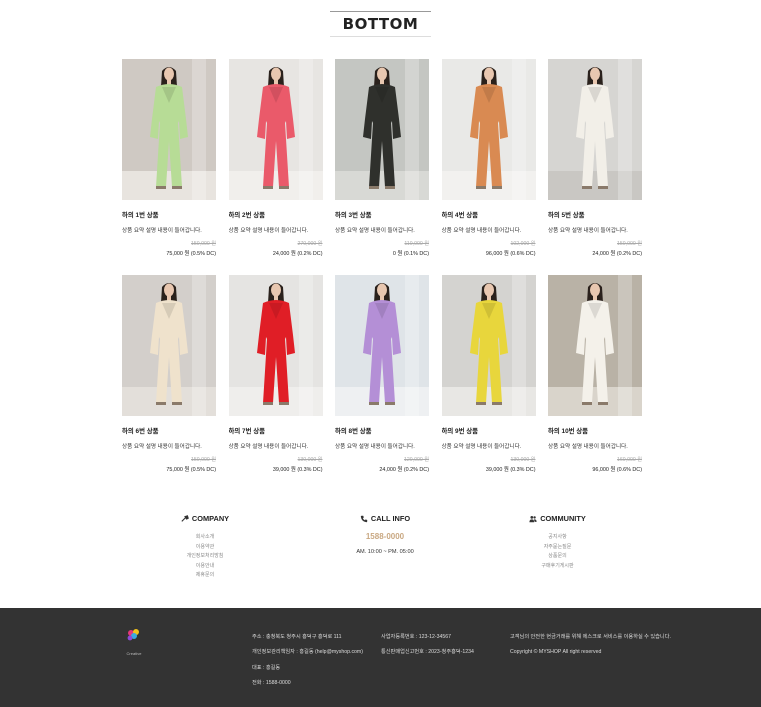  I want to click on product-name: 하의 5번 상품, so click(595, 214).